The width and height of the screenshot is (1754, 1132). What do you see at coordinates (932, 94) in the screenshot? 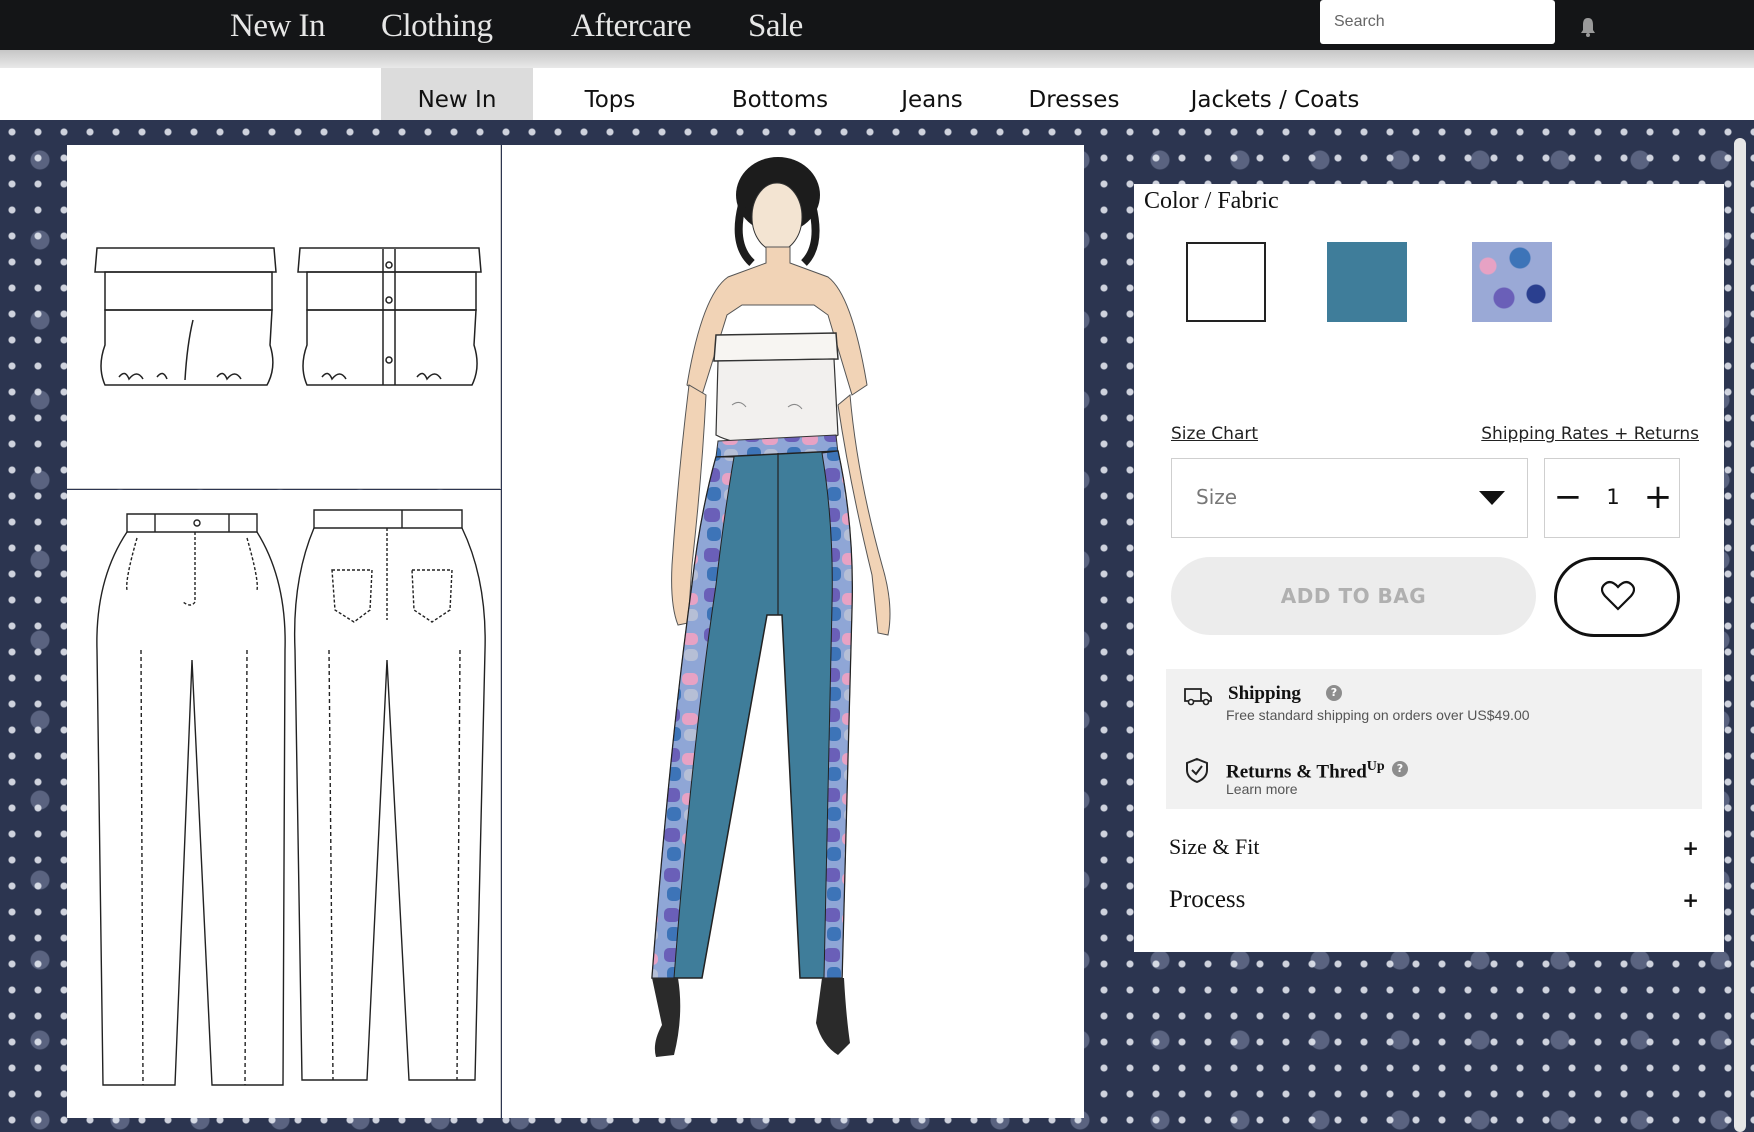
I see `tab-jeans: Jeans` at bounding box center [932, 94].